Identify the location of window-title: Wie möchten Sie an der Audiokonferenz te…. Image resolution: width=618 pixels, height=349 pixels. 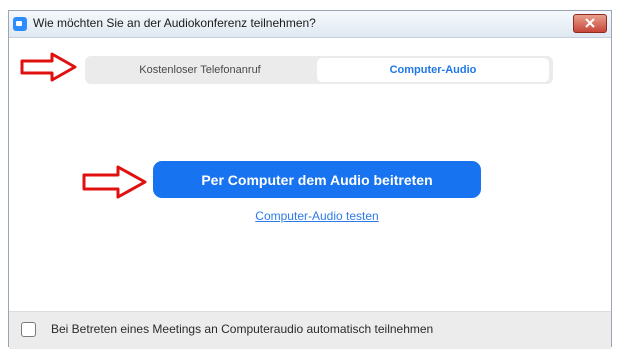
(174, 23).